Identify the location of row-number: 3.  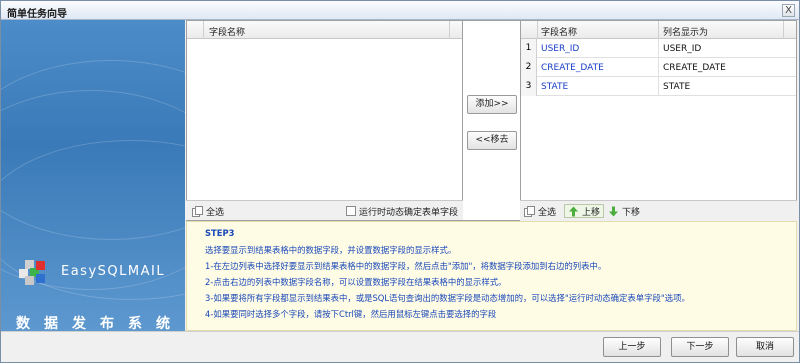
(529, 86).